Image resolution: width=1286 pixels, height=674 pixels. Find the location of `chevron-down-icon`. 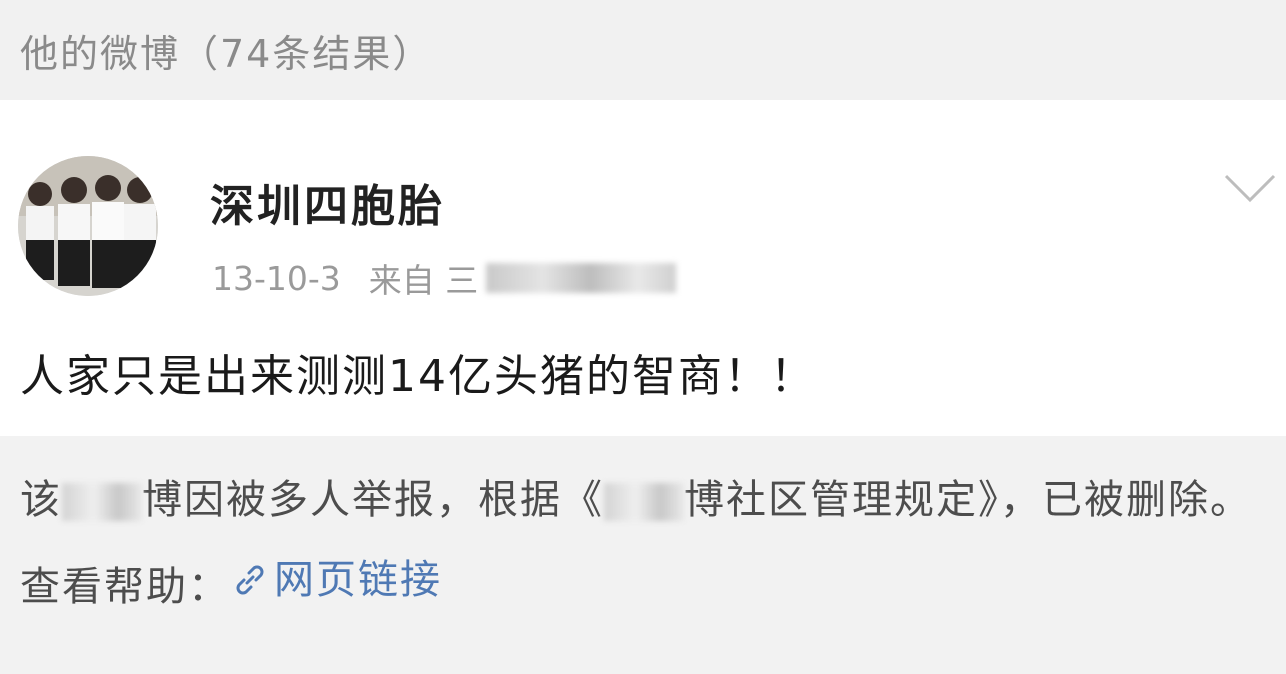

chevron-down-icon is located at coordinates (1250, 188).